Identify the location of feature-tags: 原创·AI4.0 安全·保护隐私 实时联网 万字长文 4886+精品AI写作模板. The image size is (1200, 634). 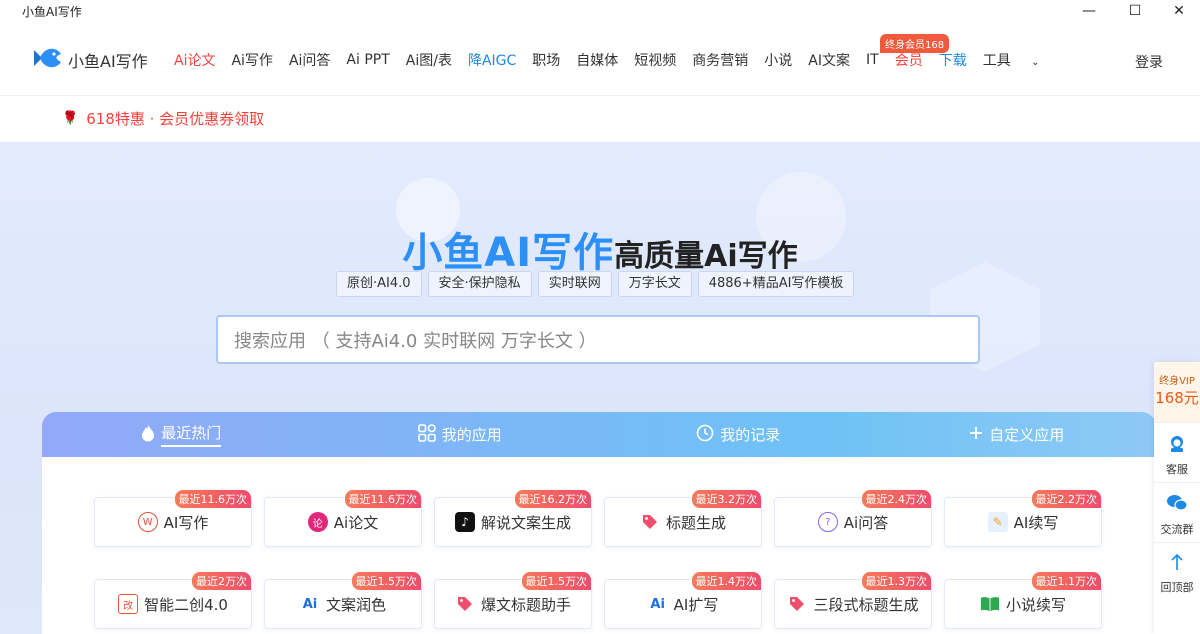
(598, 284).